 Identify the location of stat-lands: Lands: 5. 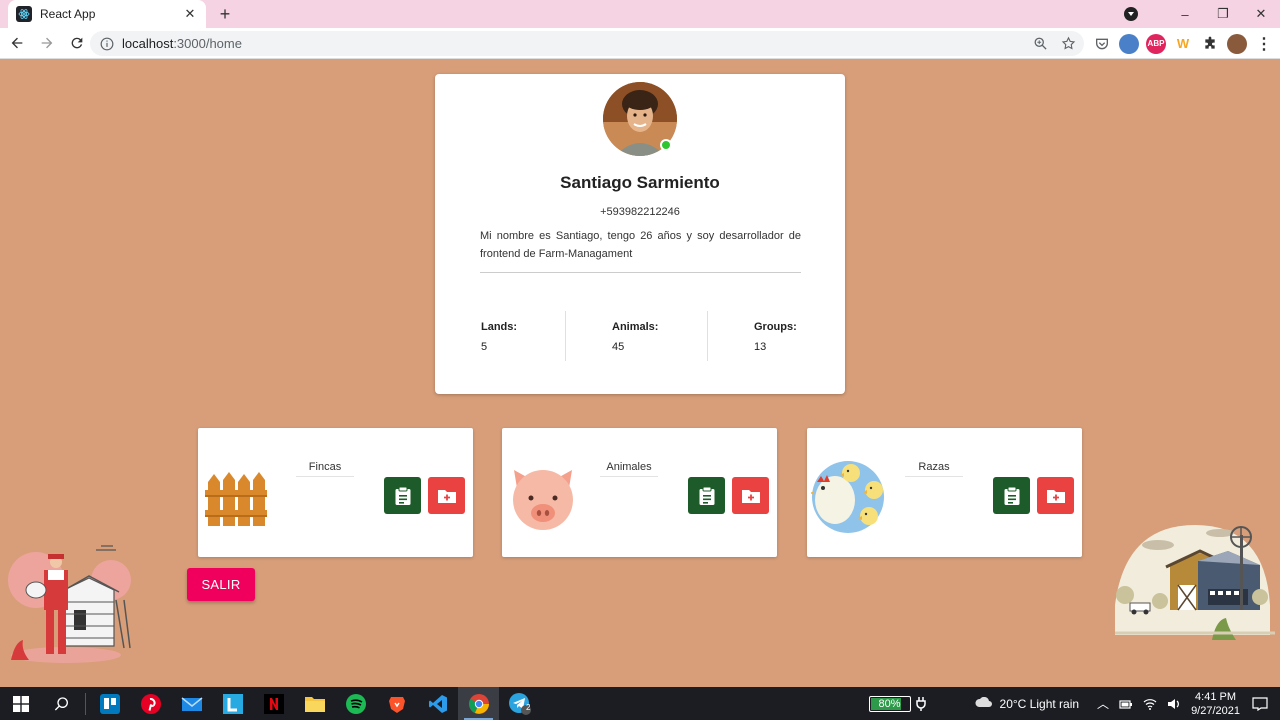
(499, 337).